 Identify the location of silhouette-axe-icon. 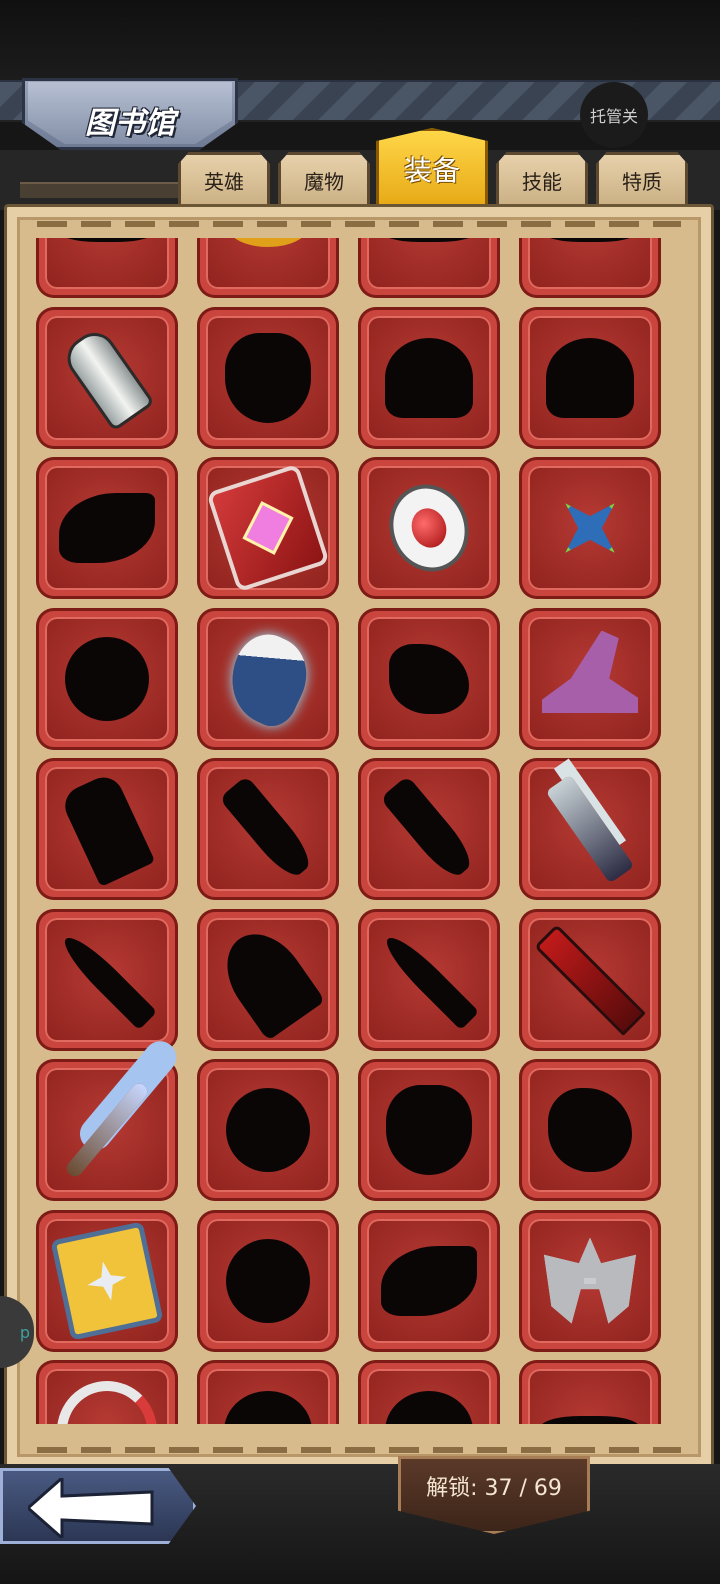
(268, 979).